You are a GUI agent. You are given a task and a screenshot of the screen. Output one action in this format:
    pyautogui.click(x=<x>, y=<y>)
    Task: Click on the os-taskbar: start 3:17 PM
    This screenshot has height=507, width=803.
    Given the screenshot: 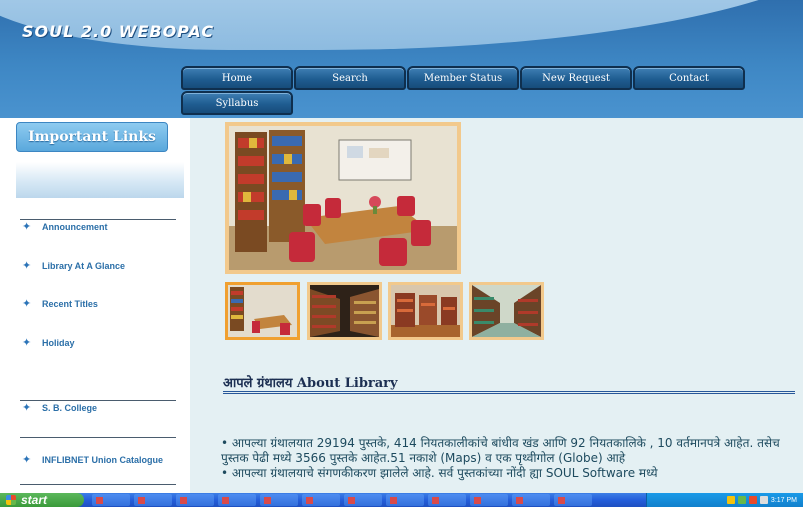 What is the action you would take?
    pyautogui.click(x=401, y=500)
    